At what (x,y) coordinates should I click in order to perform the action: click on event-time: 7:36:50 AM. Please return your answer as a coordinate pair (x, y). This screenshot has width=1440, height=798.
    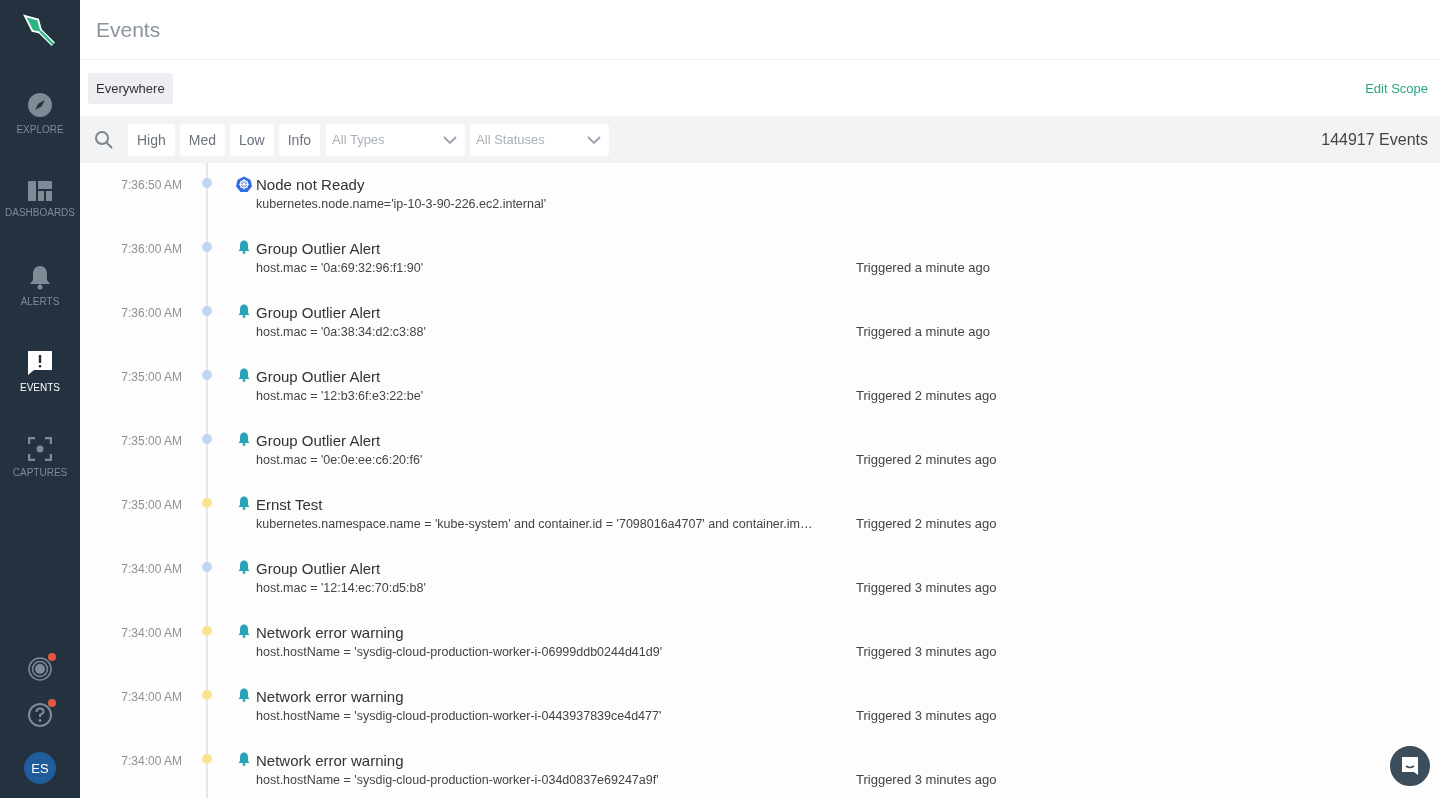
    Looking at the image, I should click on (151, 184).